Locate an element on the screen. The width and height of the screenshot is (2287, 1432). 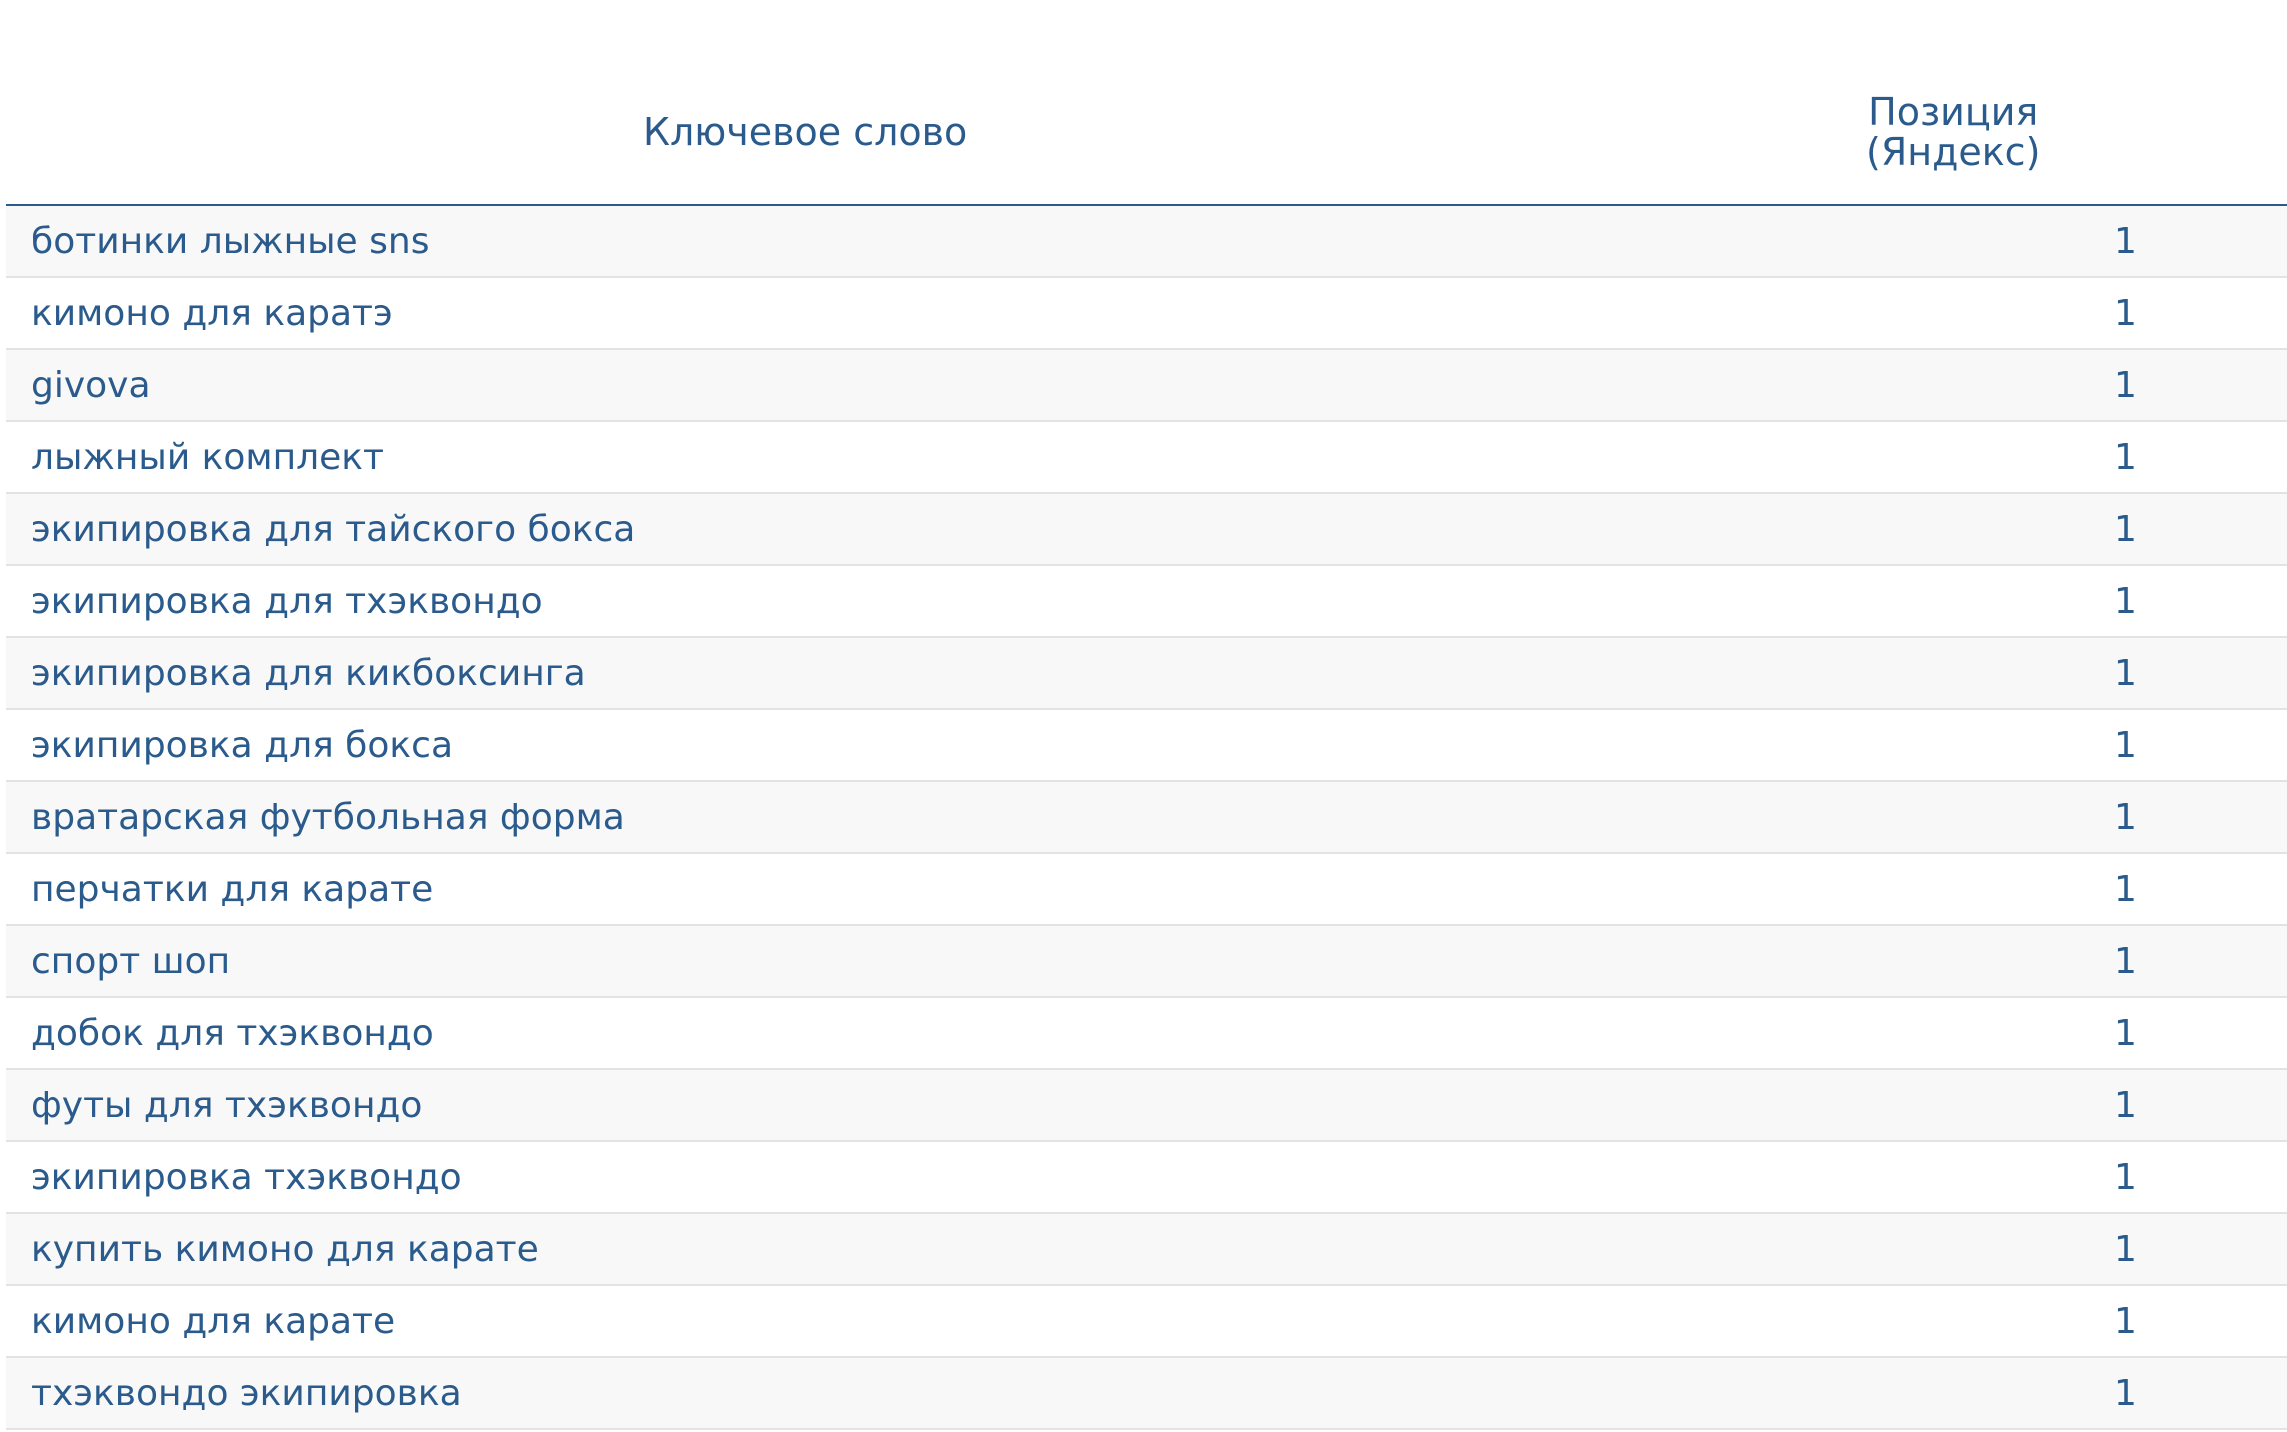
table-row: спорт шоп 1 is located at coordinates (1146, 961).